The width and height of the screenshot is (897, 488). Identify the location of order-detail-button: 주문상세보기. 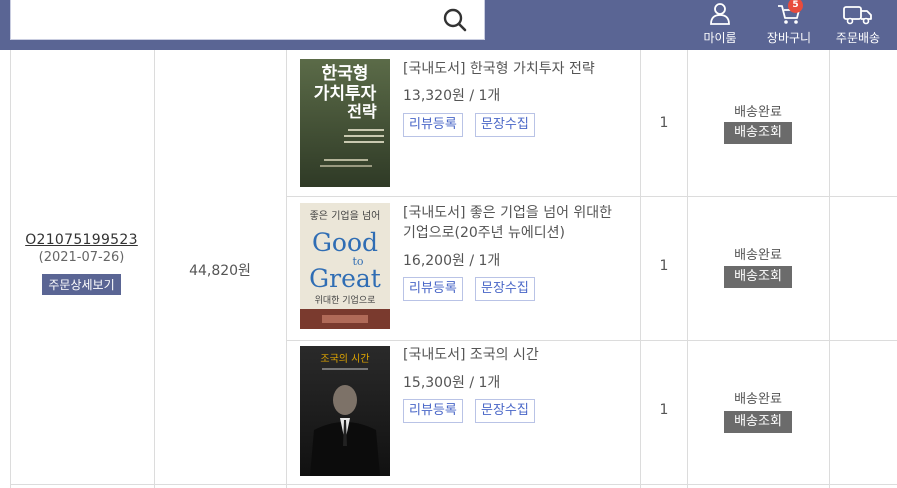
(81, 284).